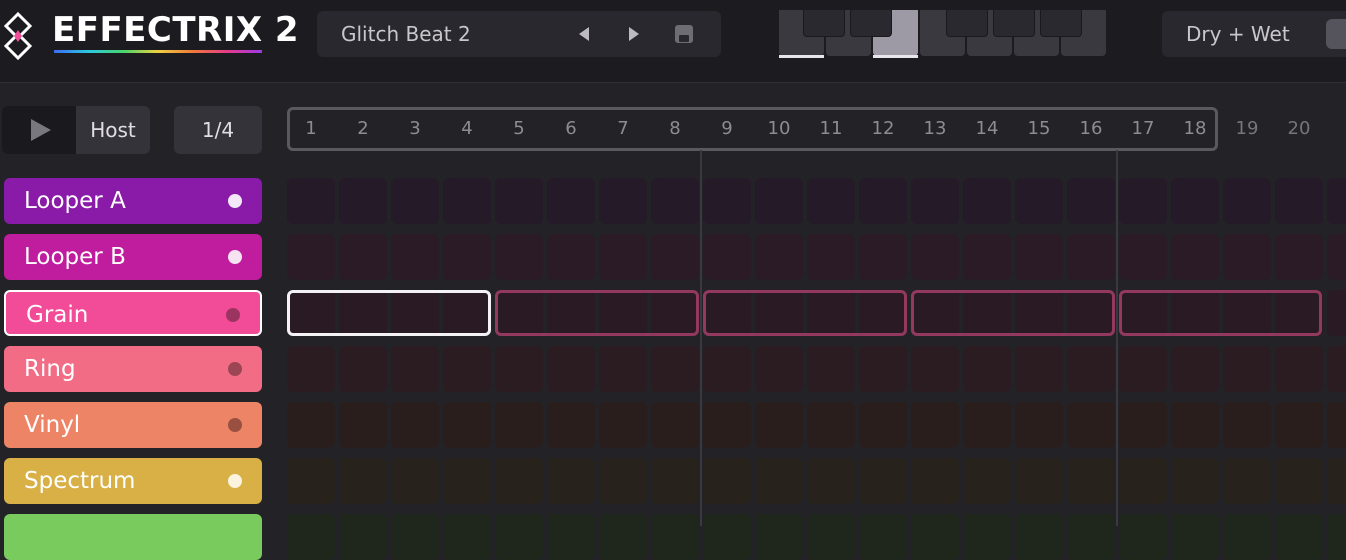 Image resolution: width=1346 pixels, height=560 pixels. What do you see at coordinates (113, 130) in the screenshot?
I see `host-sync-button: Host` at bounding box center [113, 130].